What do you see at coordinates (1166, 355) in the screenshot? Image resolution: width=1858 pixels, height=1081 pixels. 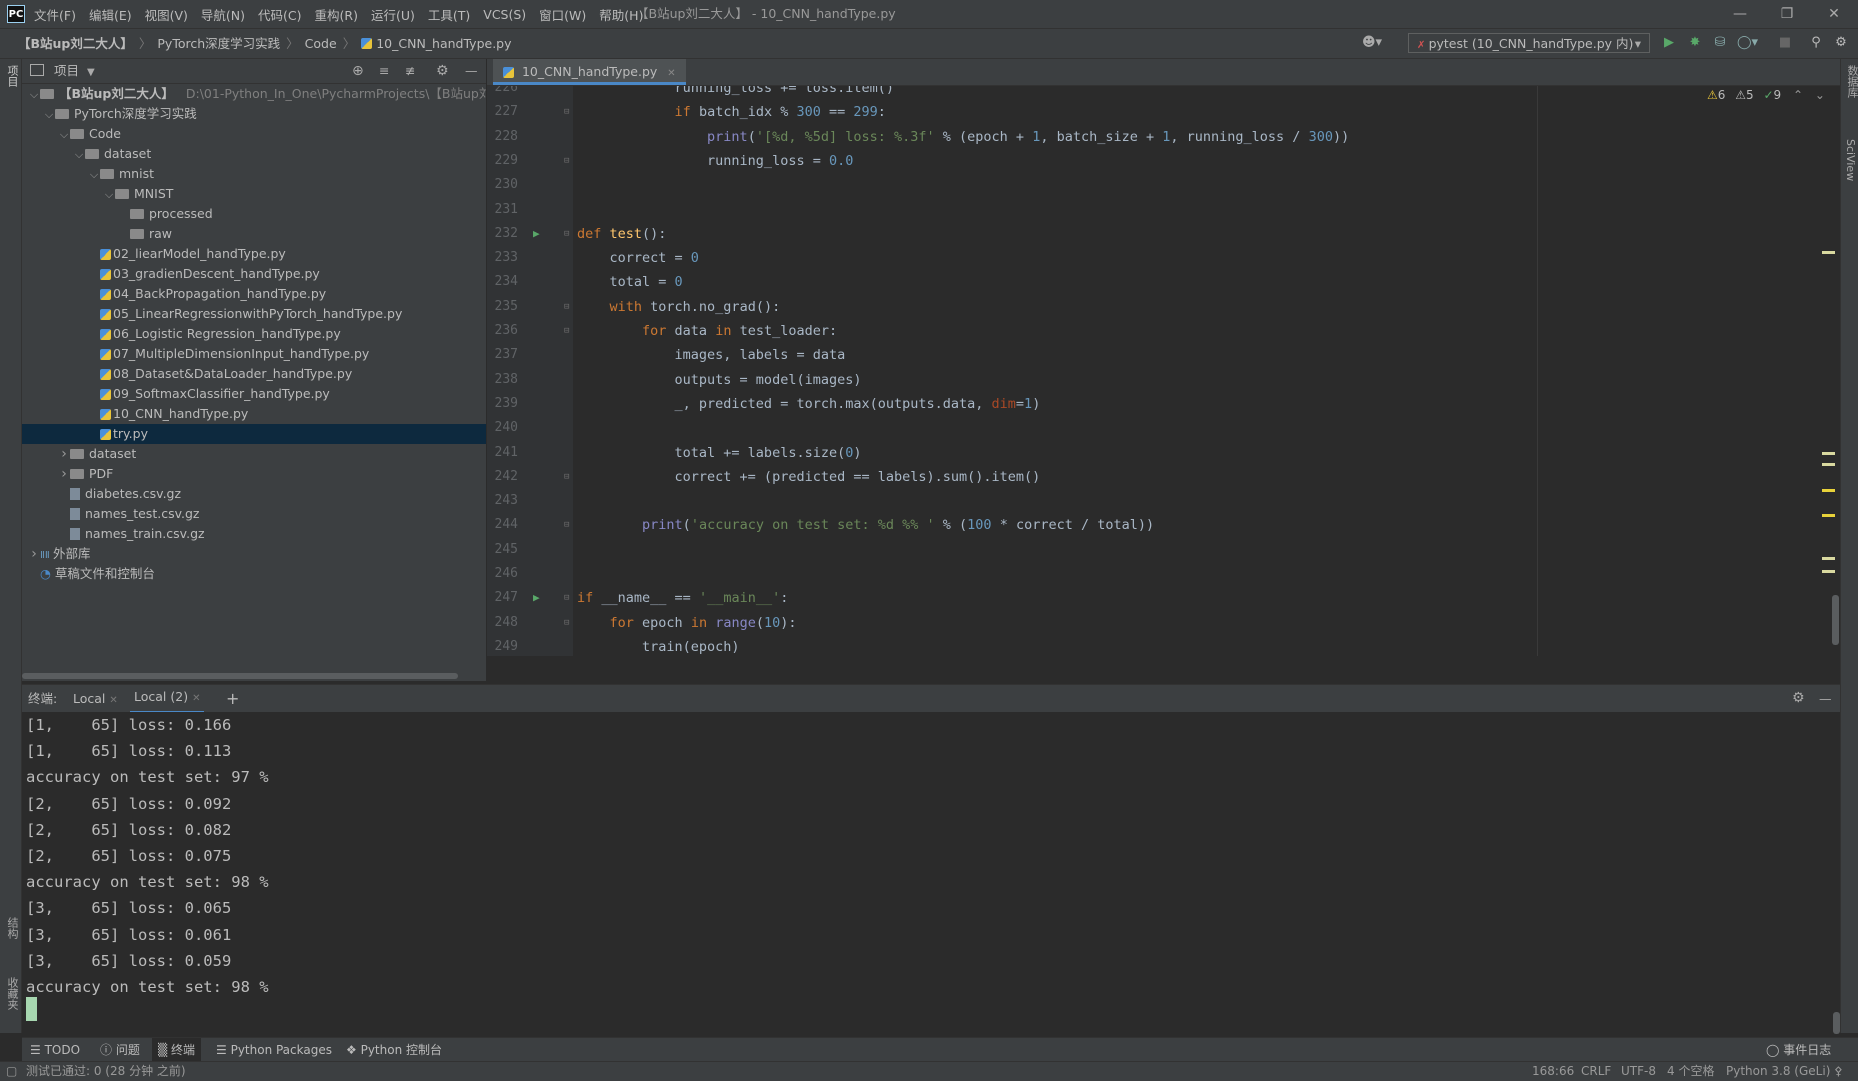 I see `code-line: 237 images, labels = data` at bounding box center [1166, 355].